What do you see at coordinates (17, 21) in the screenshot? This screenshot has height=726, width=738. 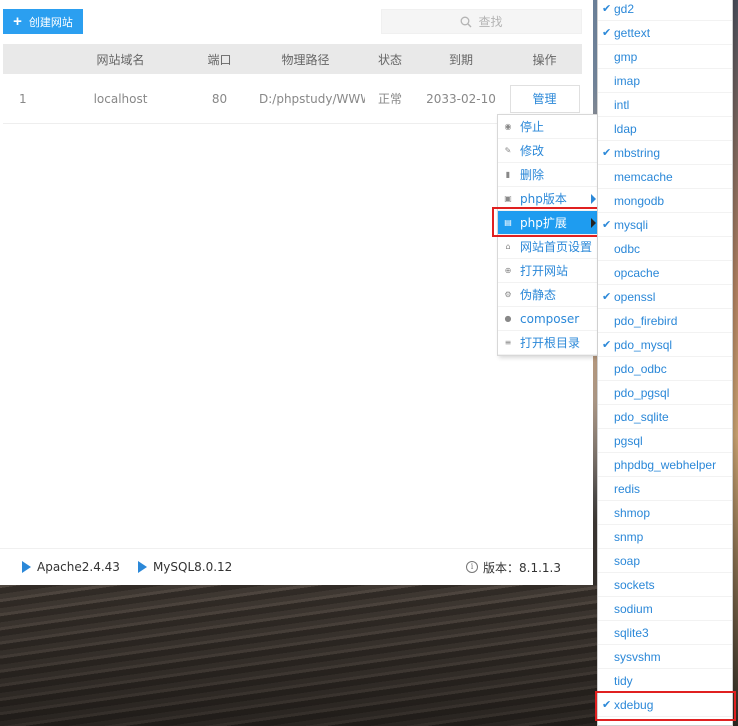 I see `plus-icon: +` at bounding box center [17, 21].